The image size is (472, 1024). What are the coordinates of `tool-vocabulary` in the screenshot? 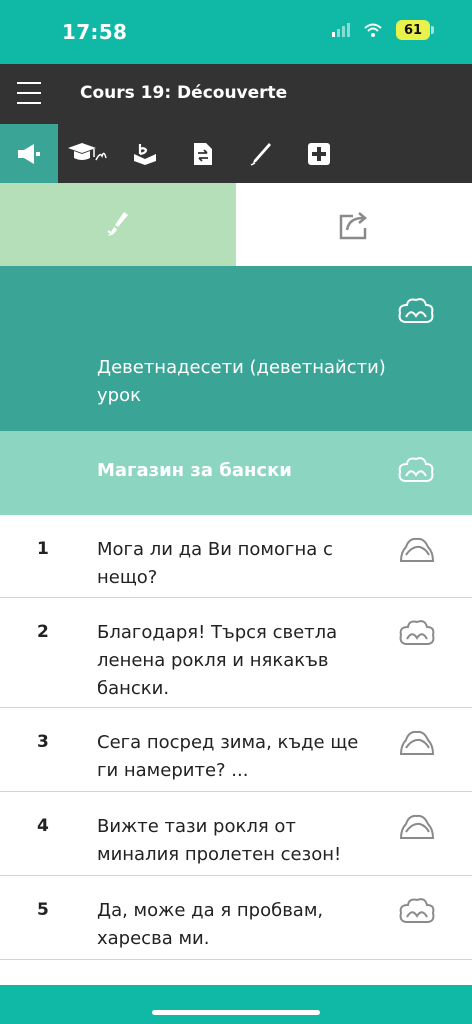 It's located at (145, 153).